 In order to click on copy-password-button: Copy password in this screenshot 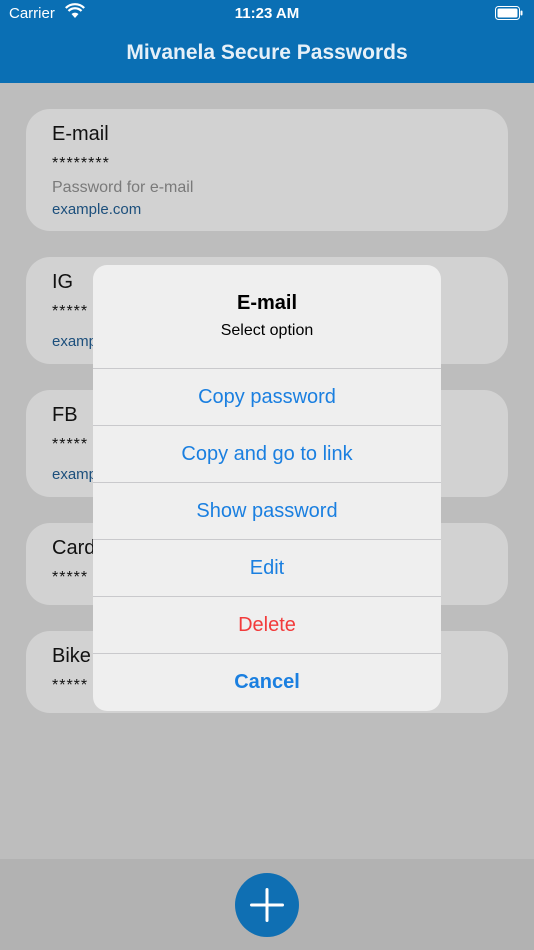, I will do `click(267, 396)`.